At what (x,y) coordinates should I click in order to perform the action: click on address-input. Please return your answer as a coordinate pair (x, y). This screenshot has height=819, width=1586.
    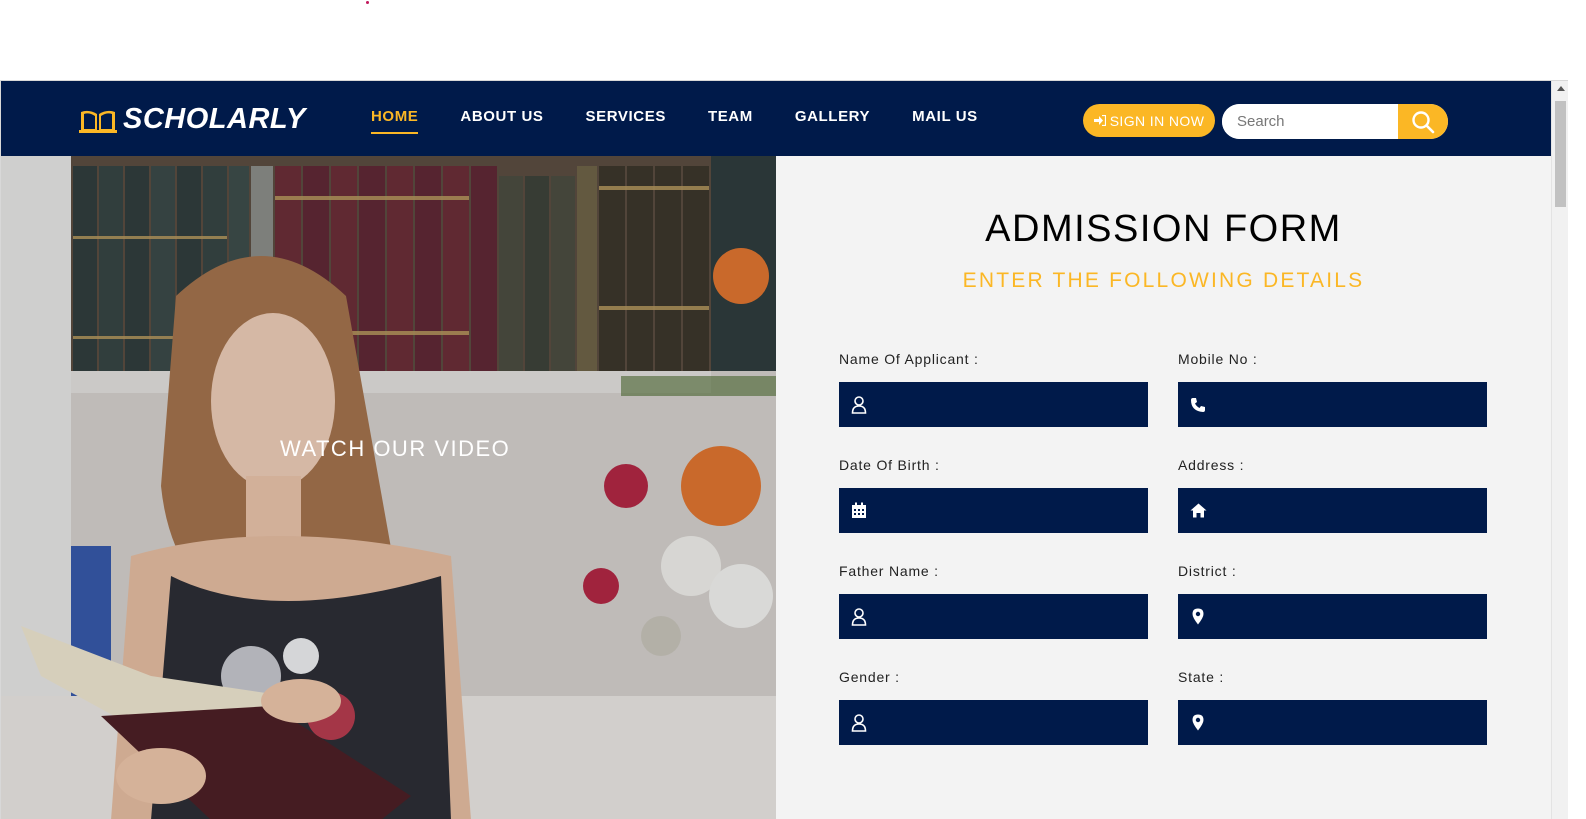
    Looking at the image, I should click on (1352, 510).